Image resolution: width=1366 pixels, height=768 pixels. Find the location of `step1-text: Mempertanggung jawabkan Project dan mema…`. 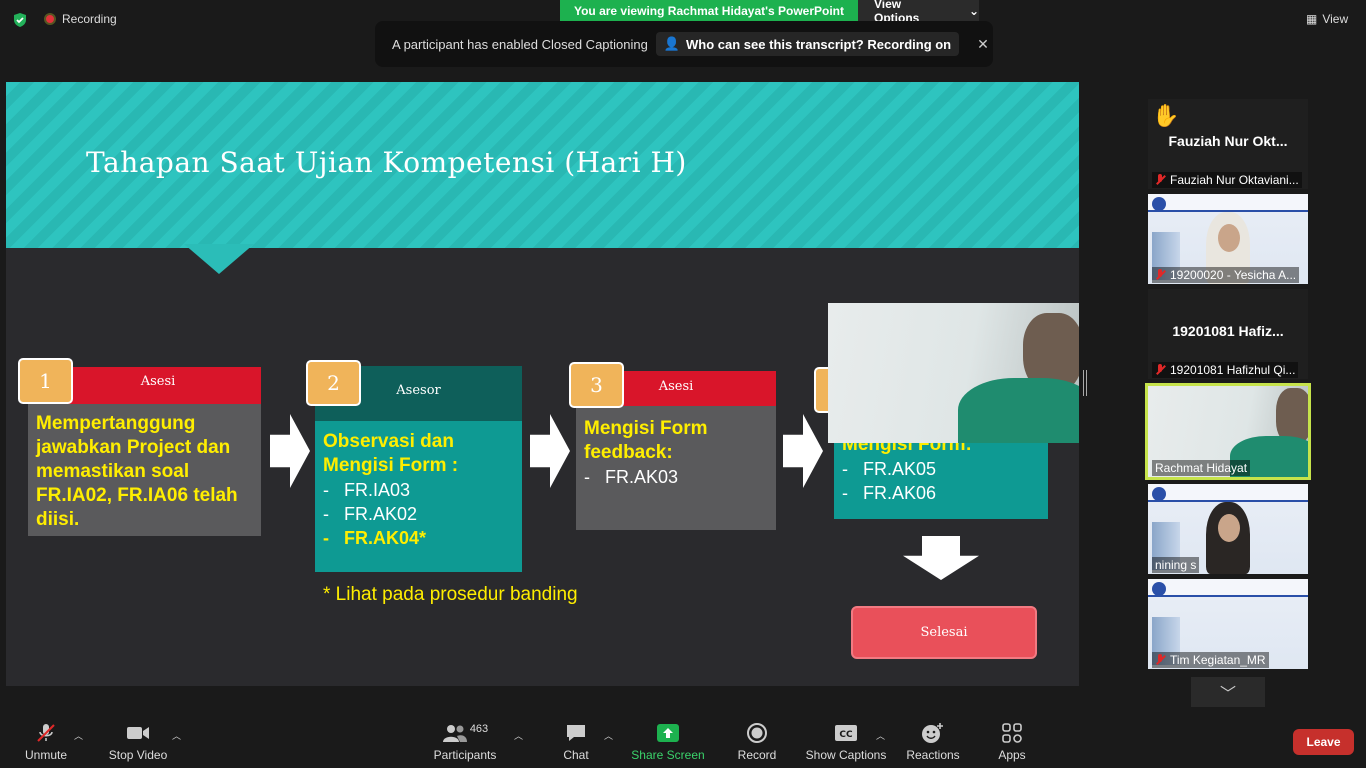

step1-text: Mempertanggung jawabkan Project dan mema… is located at coordinates (148, 472).